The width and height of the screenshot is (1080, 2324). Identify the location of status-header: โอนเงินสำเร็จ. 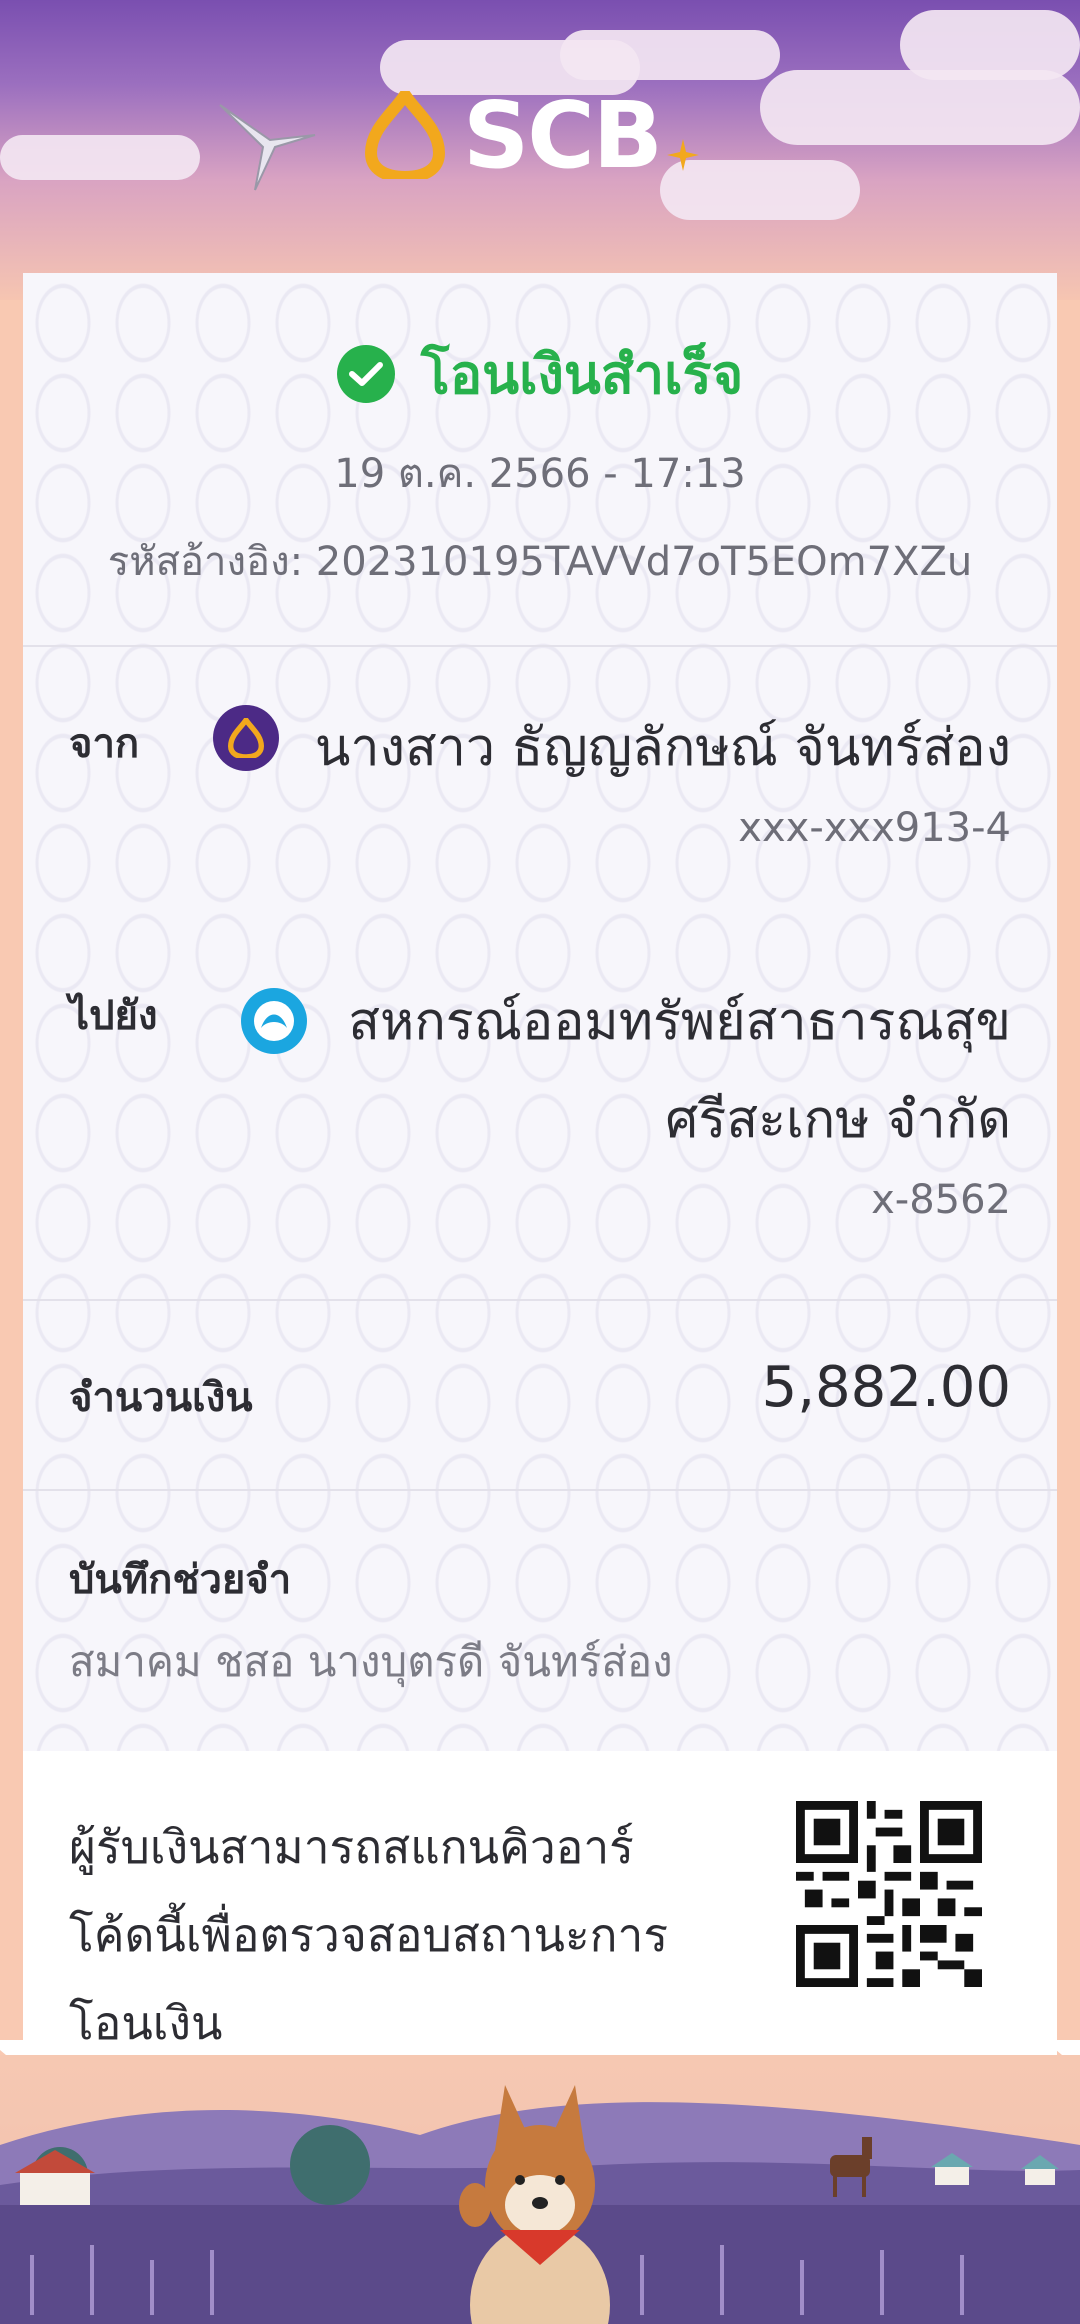
(540, 374).